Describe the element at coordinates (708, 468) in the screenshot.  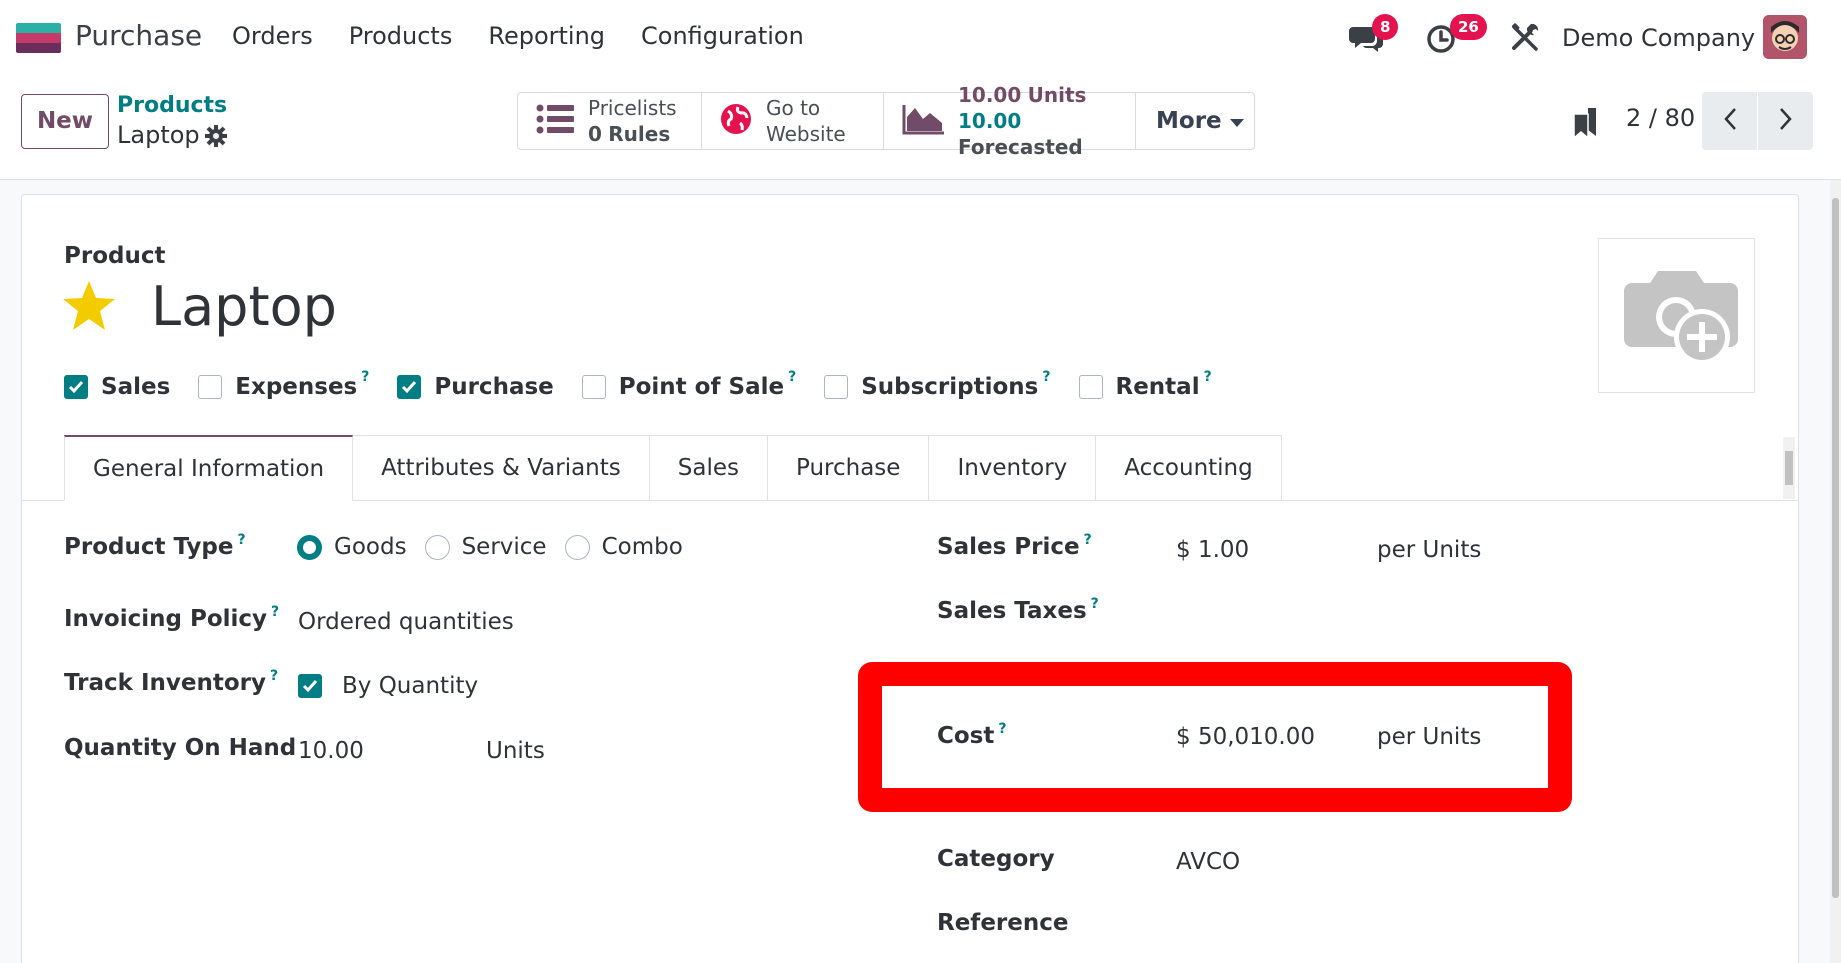
I see `tab-sales: Sales` at that location.